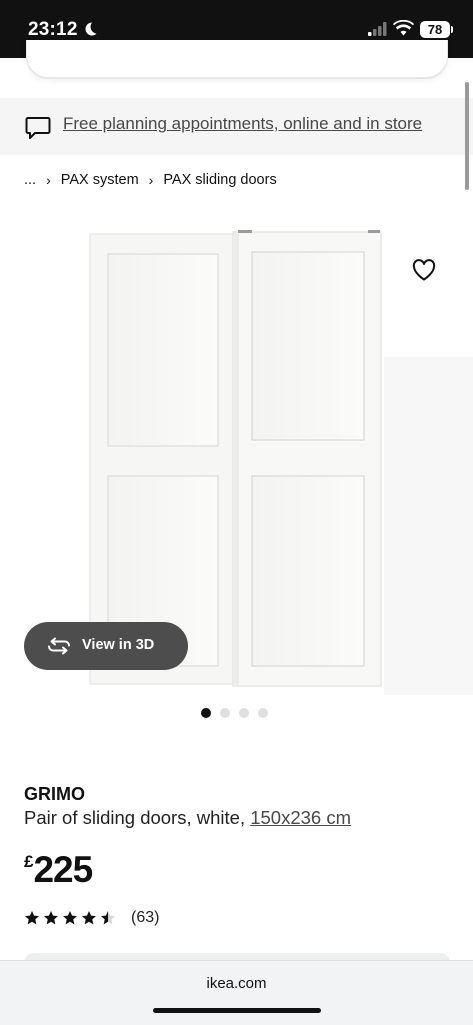 This screenshot has width=473, height=1025. I want to click on battery-tip, so click(452, 29).